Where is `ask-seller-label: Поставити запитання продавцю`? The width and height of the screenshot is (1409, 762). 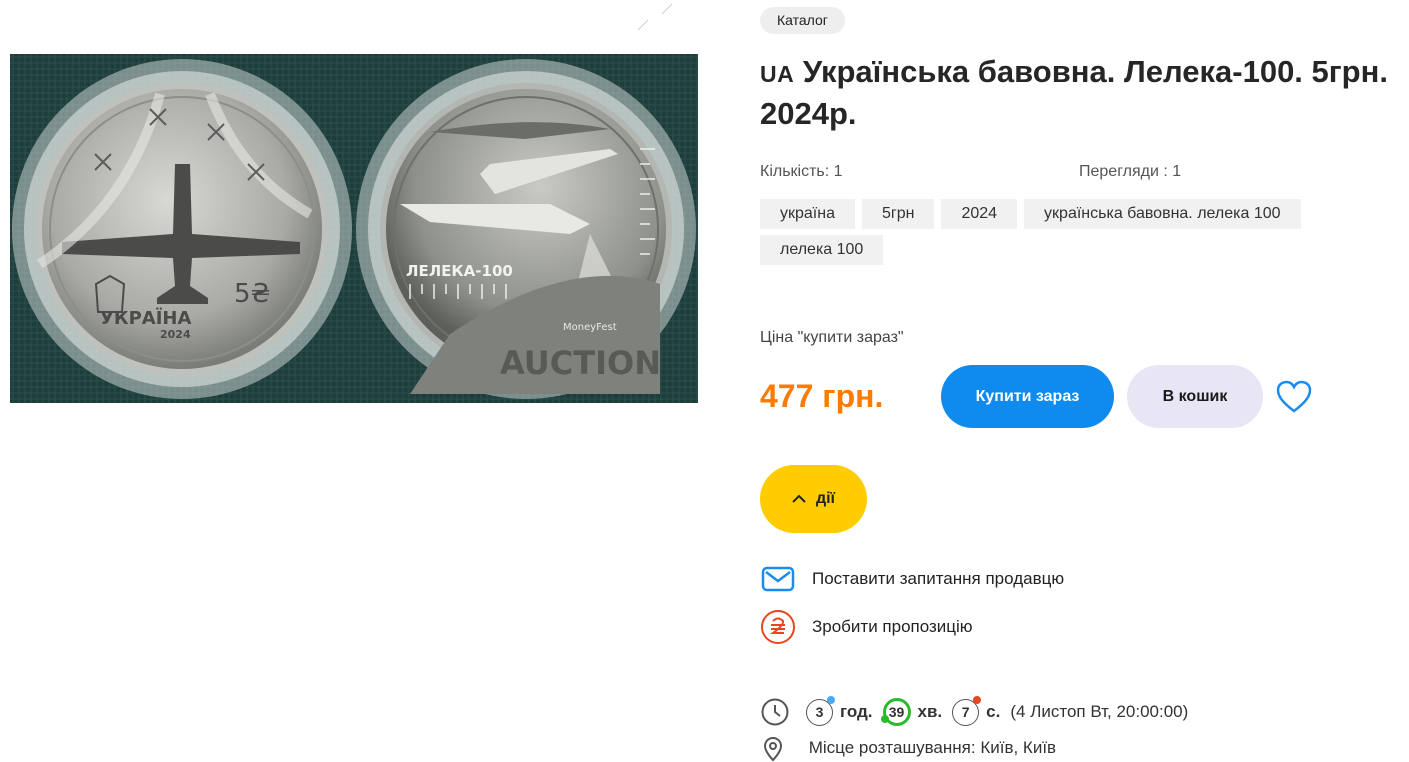 ask-seller-label: Поставити запитання продавцю is located at coordinates (938, 578).